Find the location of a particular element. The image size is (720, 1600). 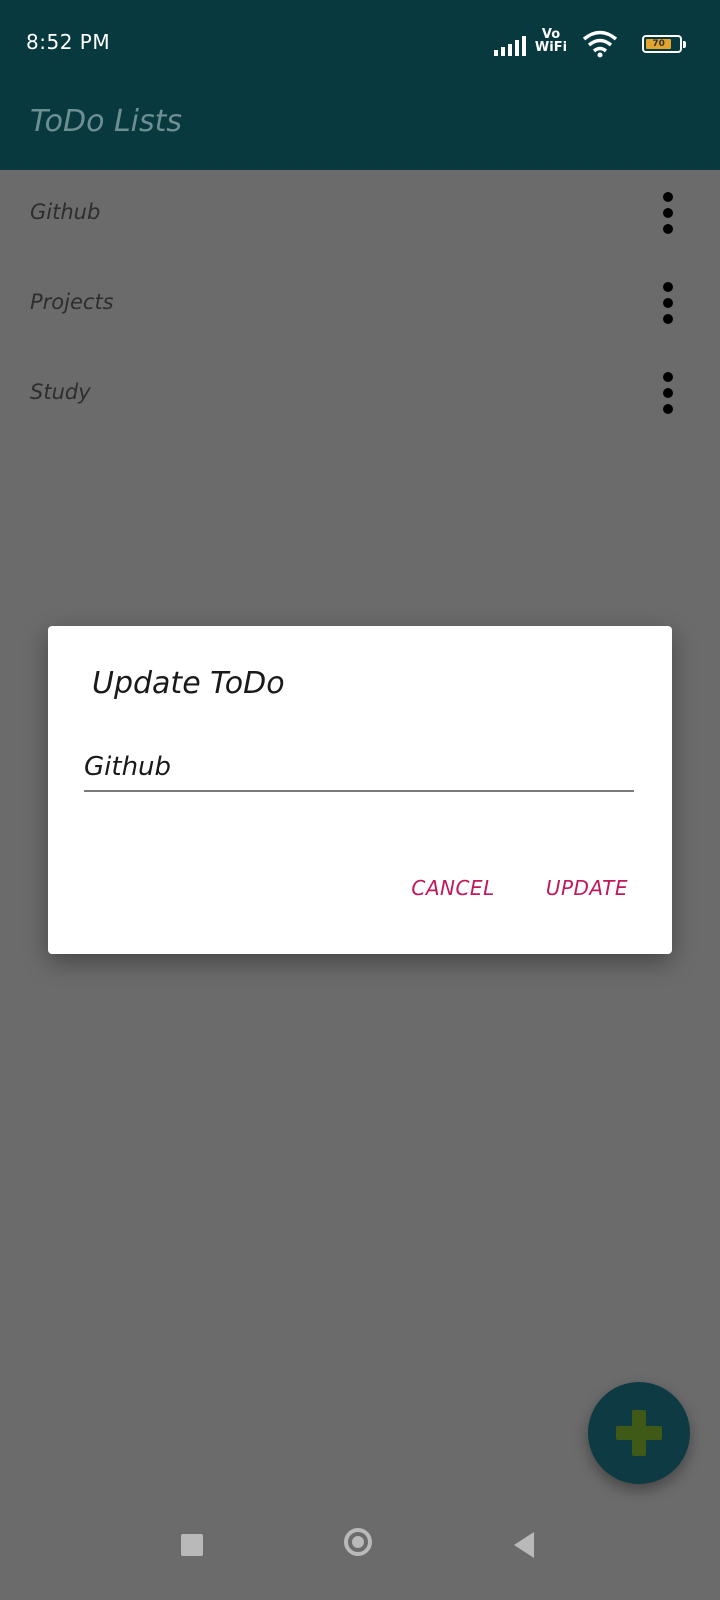

signal-icon is located at coordinates (510, 46).